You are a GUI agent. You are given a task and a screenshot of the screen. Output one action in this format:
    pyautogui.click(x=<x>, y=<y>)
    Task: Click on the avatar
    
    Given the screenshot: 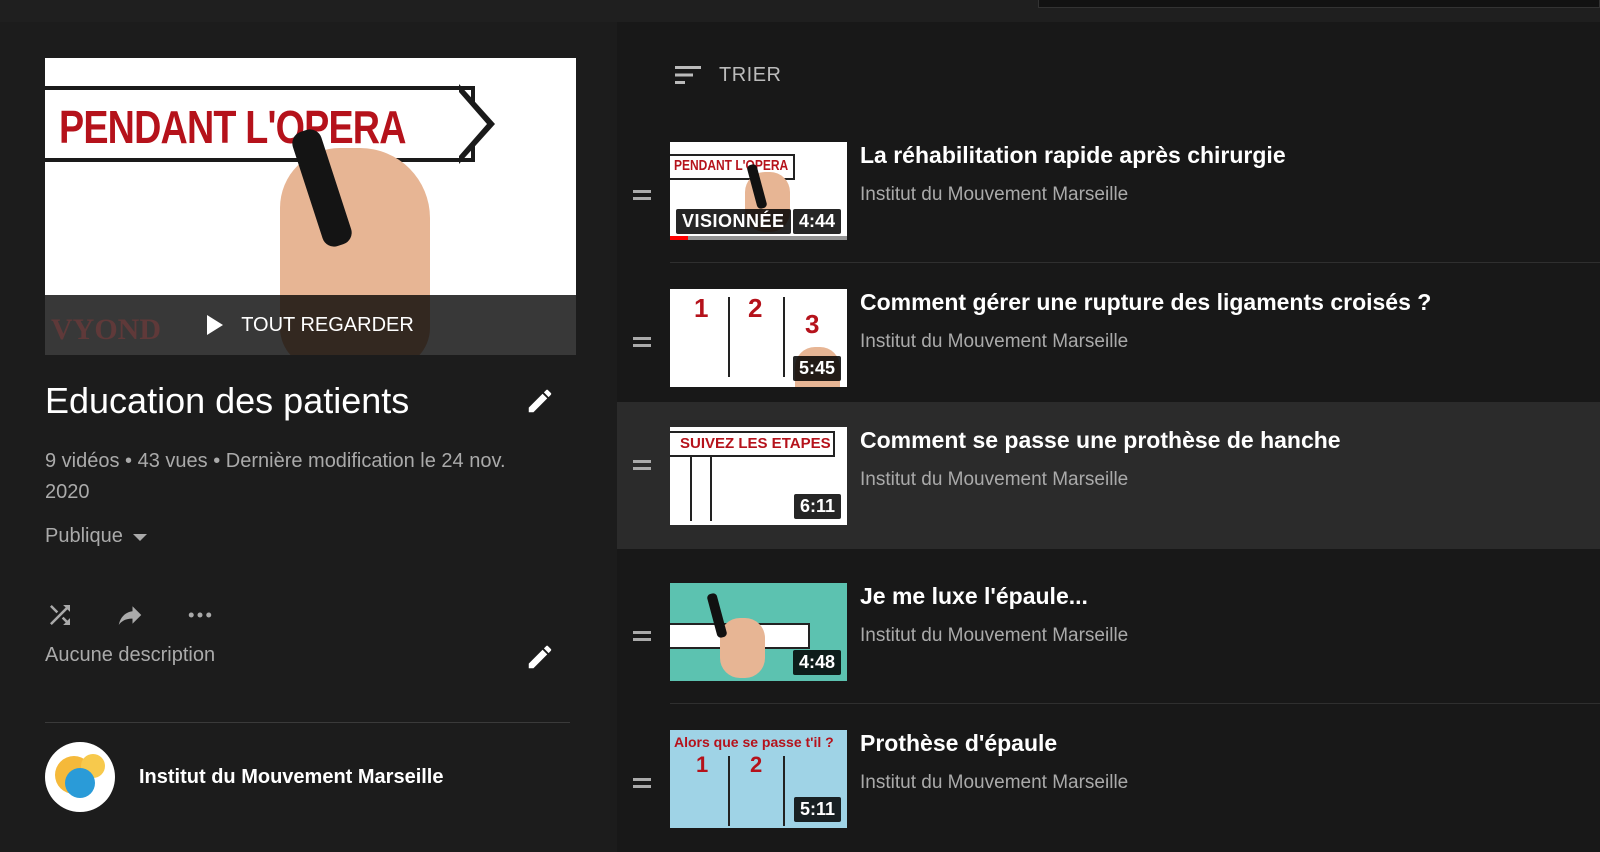 What is the action you would take?
    pyautogui.click(x=80, y=777)
    